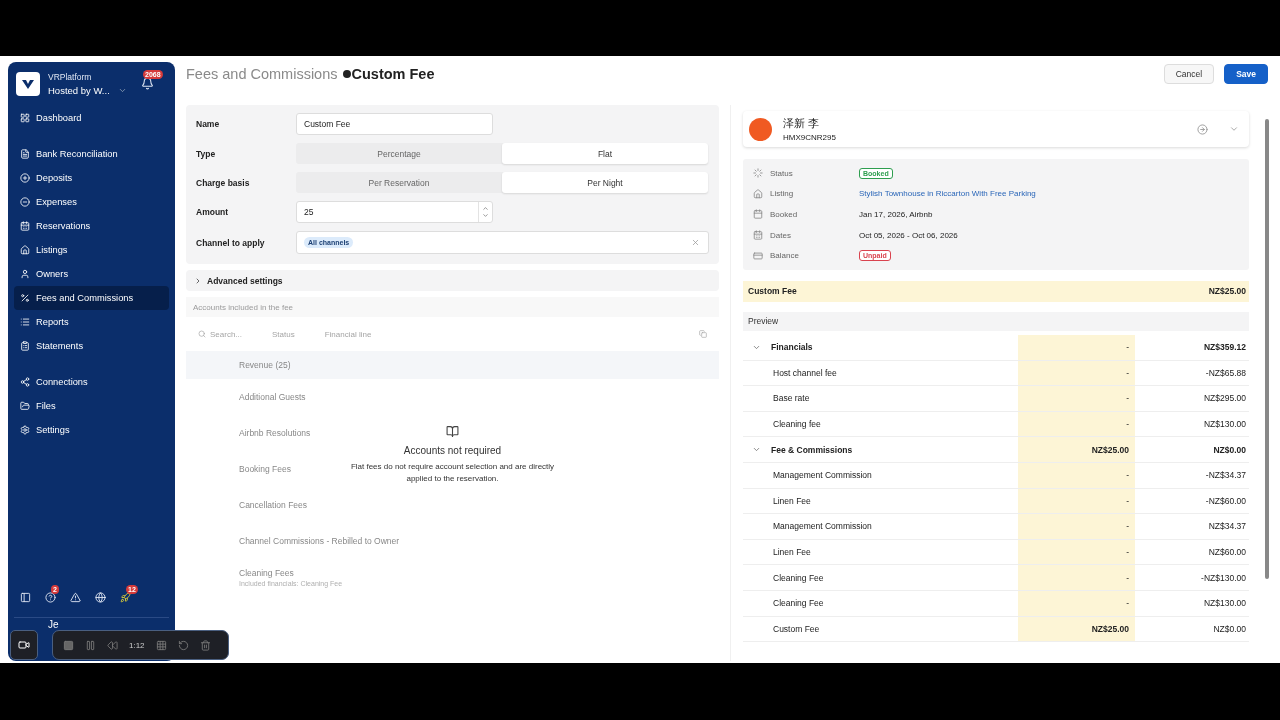  What do you see at coordinates (399, 182) in the screenshot?
I see `segment-option: Per Reservation` at bounding box center [399, 182].